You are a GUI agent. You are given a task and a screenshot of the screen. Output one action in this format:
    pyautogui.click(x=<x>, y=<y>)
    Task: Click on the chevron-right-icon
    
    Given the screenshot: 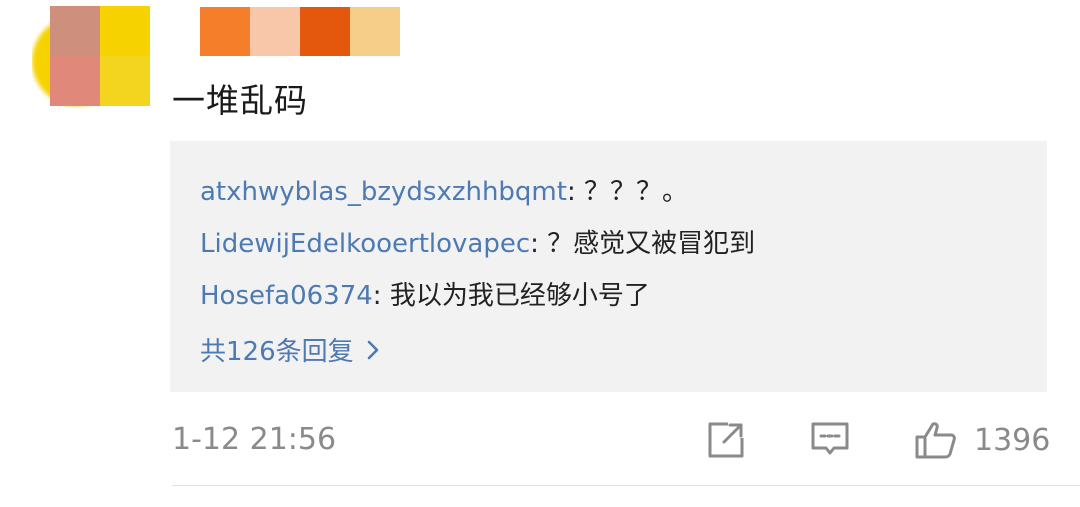 What is the action you would take?
    pyautogui.click(x=372, y=349)
    